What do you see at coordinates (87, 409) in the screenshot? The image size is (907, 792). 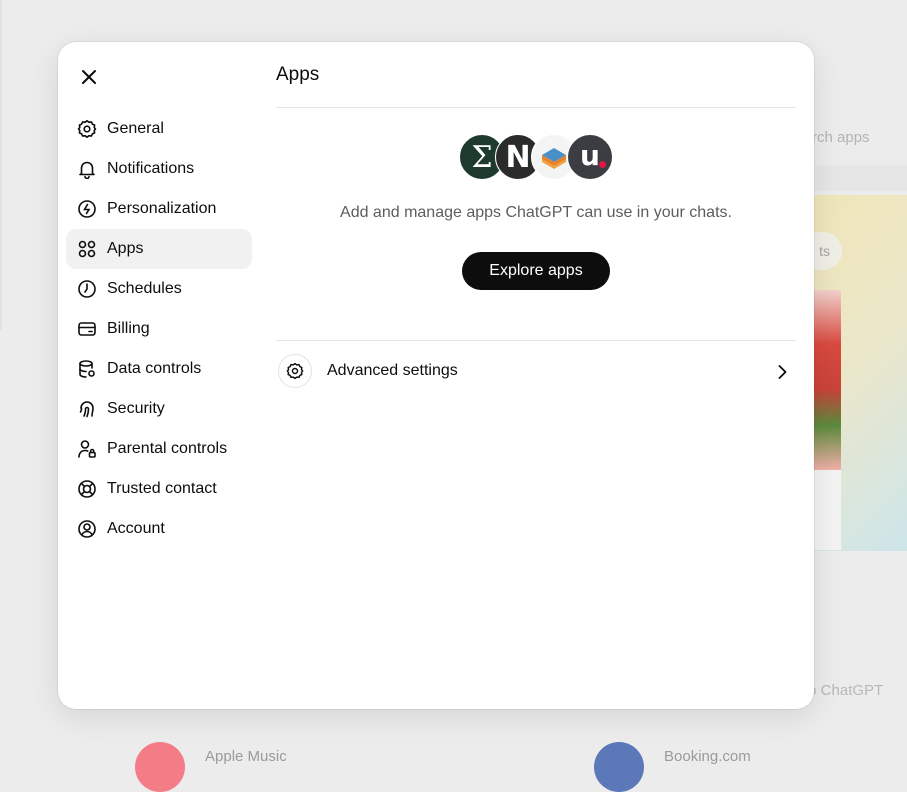 I see `fingerprint-icon` at bounding box center [87, 409].